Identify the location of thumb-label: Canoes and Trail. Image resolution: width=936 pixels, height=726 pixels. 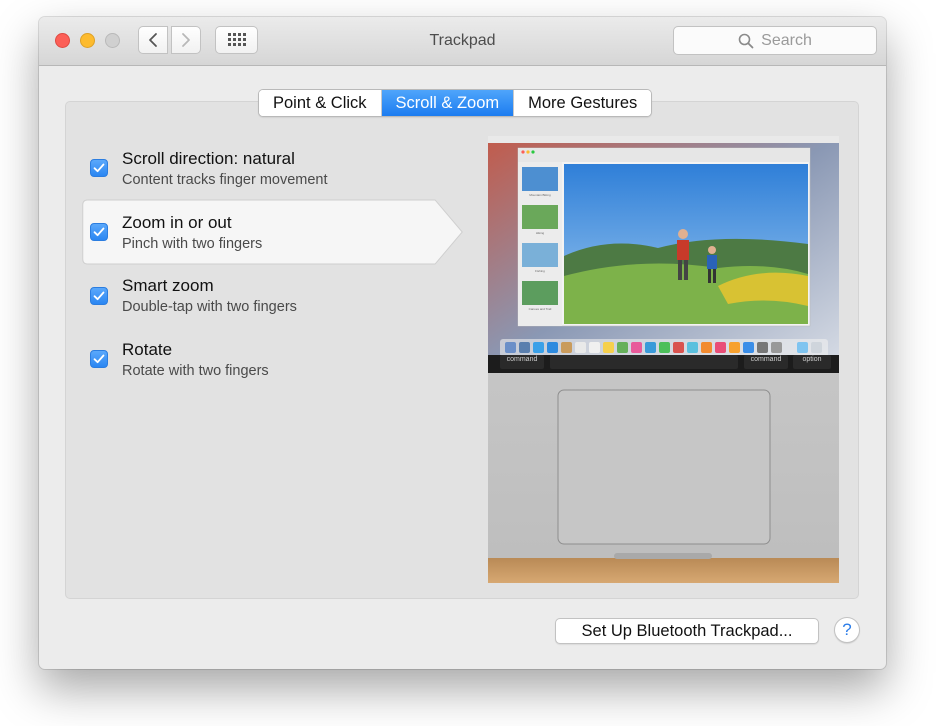
(540, 309).